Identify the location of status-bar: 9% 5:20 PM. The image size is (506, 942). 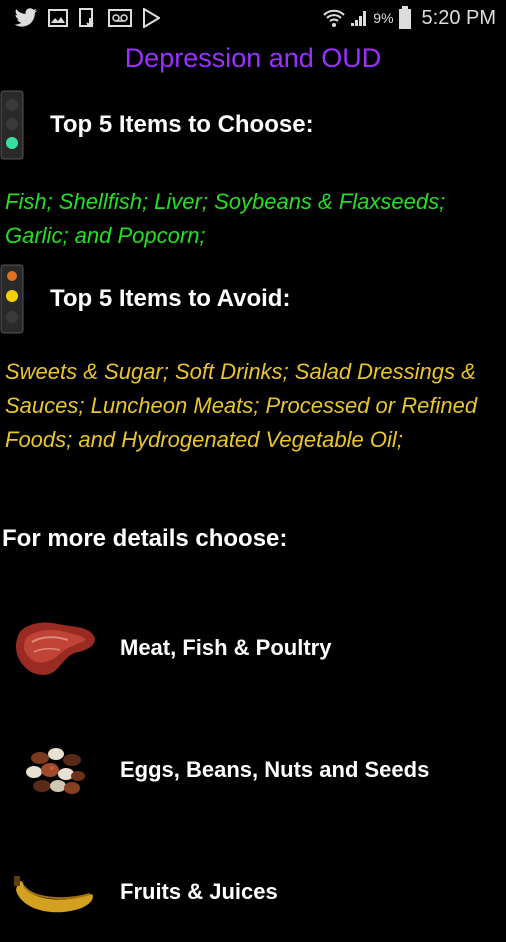
(253, 18).